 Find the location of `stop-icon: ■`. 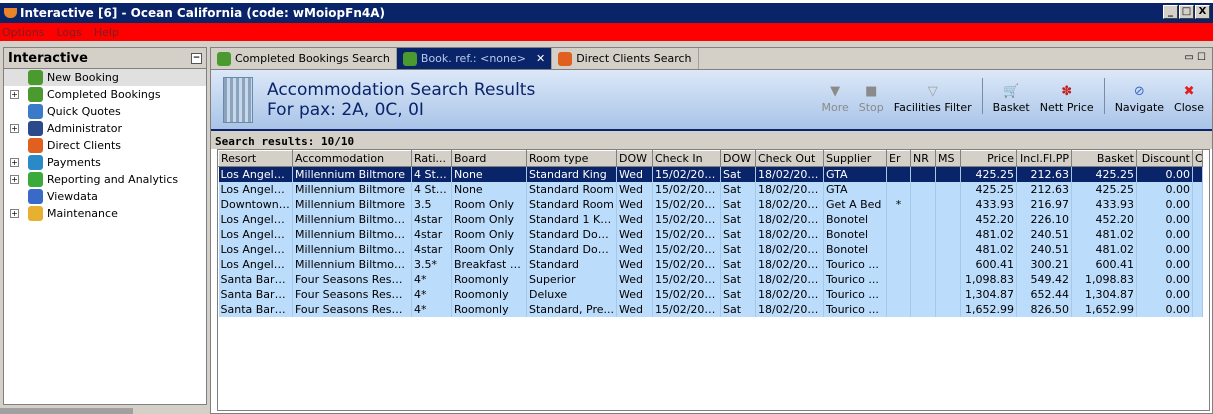

stop-icon: ■ is located at coordinates (871, 91).